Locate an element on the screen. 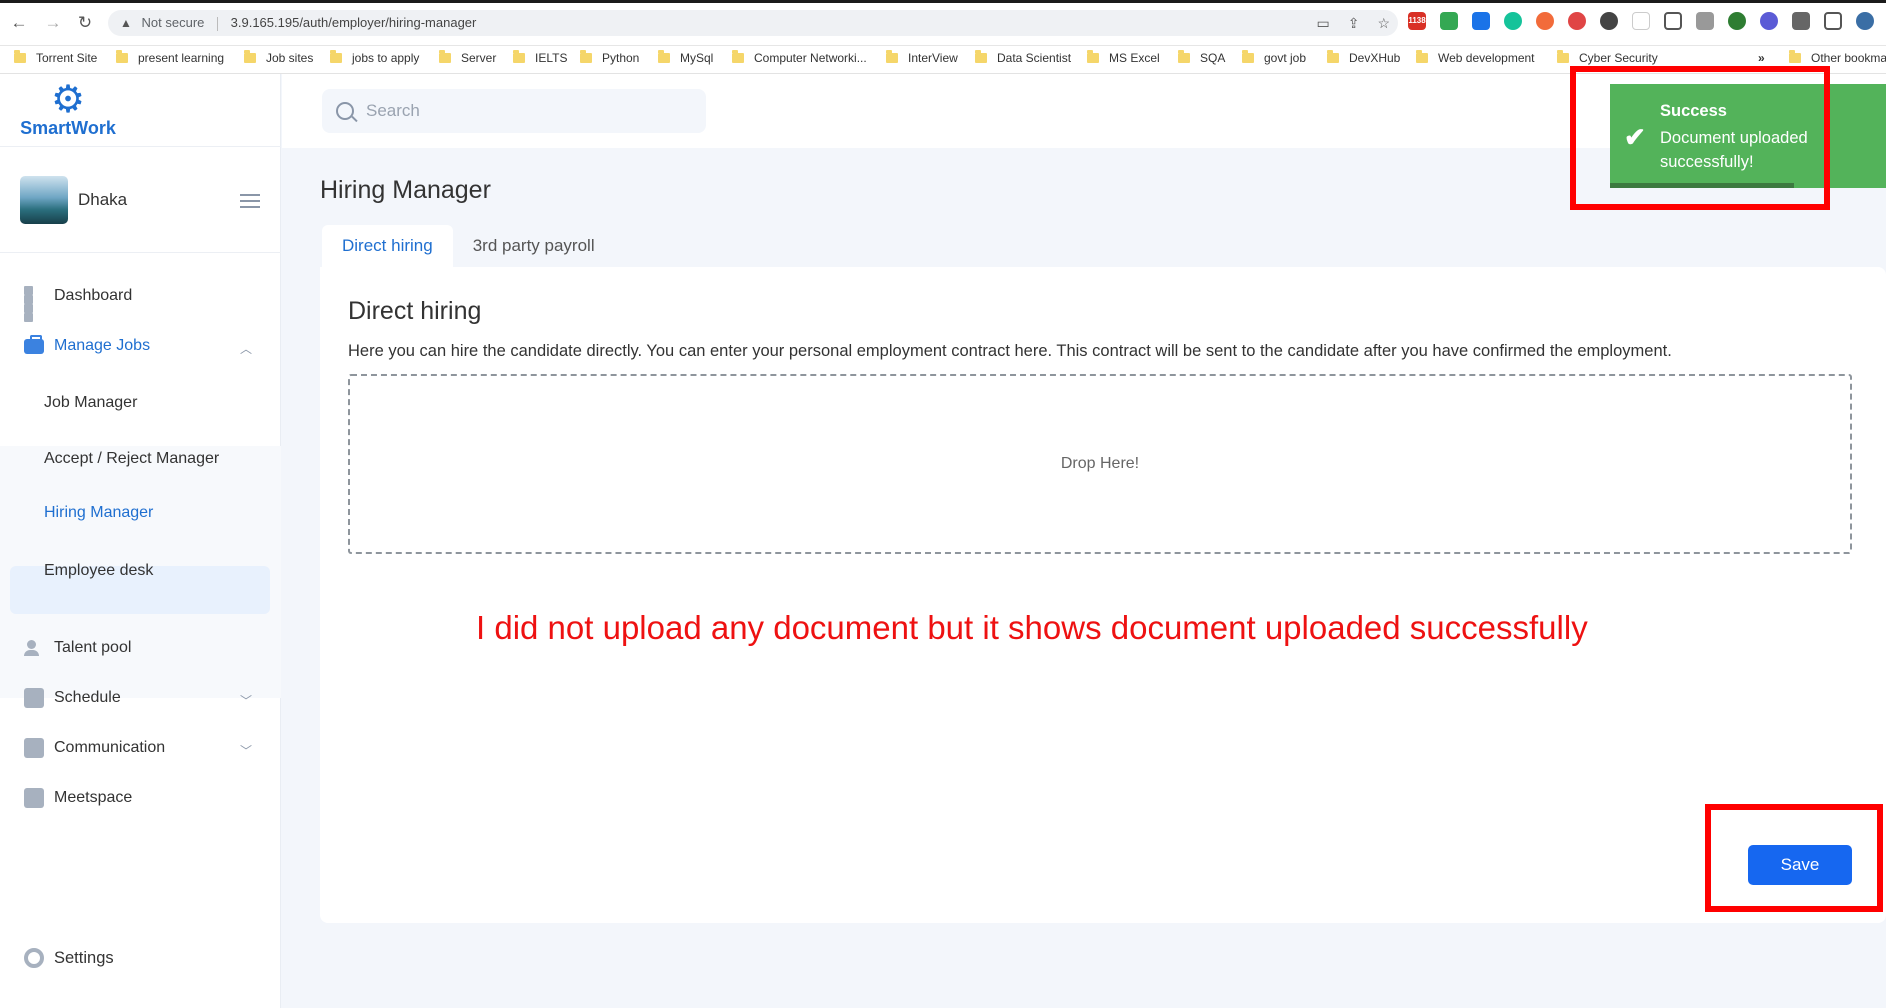  orange-extension-icon is located at coordinates (1545, 21).